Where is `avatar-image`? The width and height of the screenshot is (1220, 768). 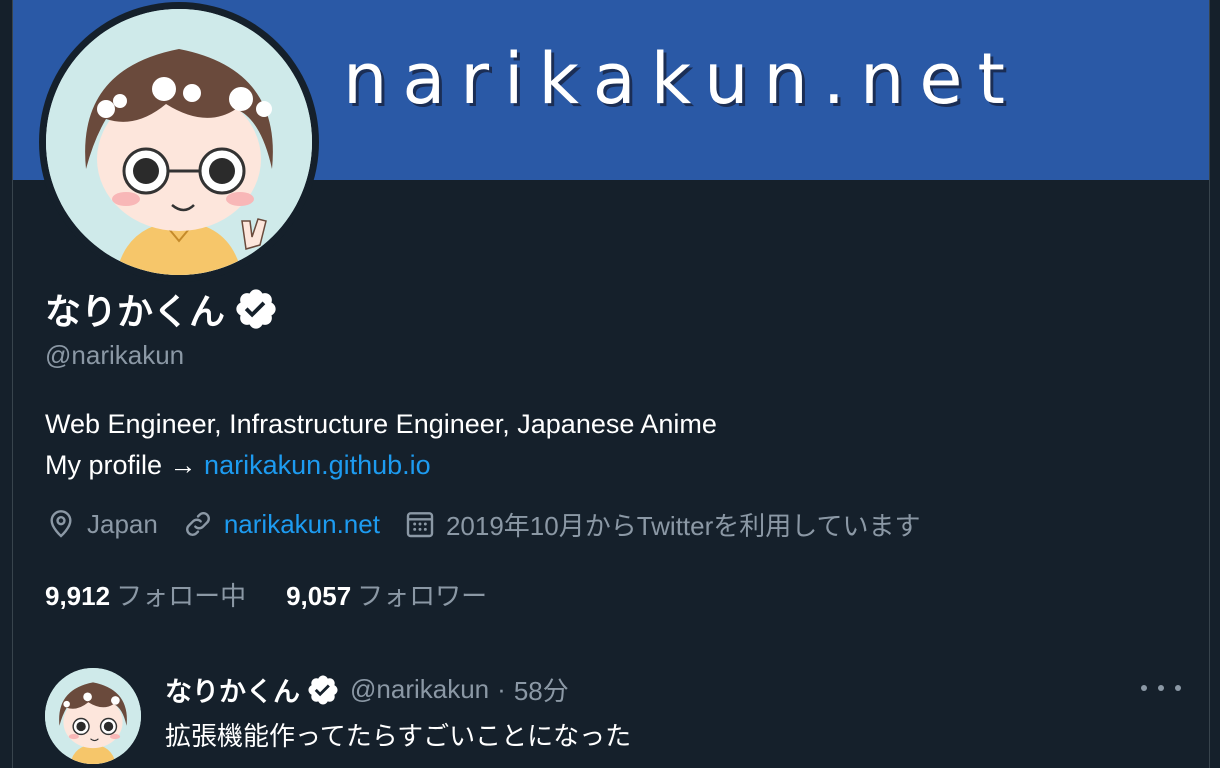 avatar-image is located at coordinates (179, 142).